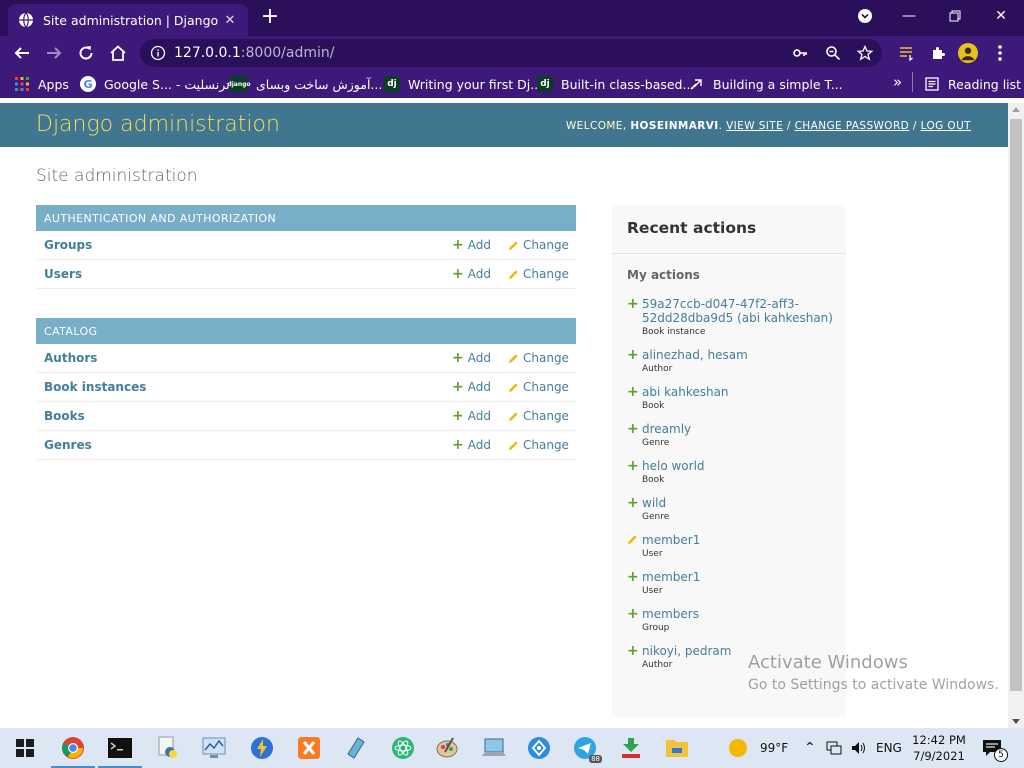 The image size is (1024, 768). What do you see at coordinates (677, 748) in the screenshot?
I see `file-explorer-taskbar-icon` at bounding box center [677, 748].